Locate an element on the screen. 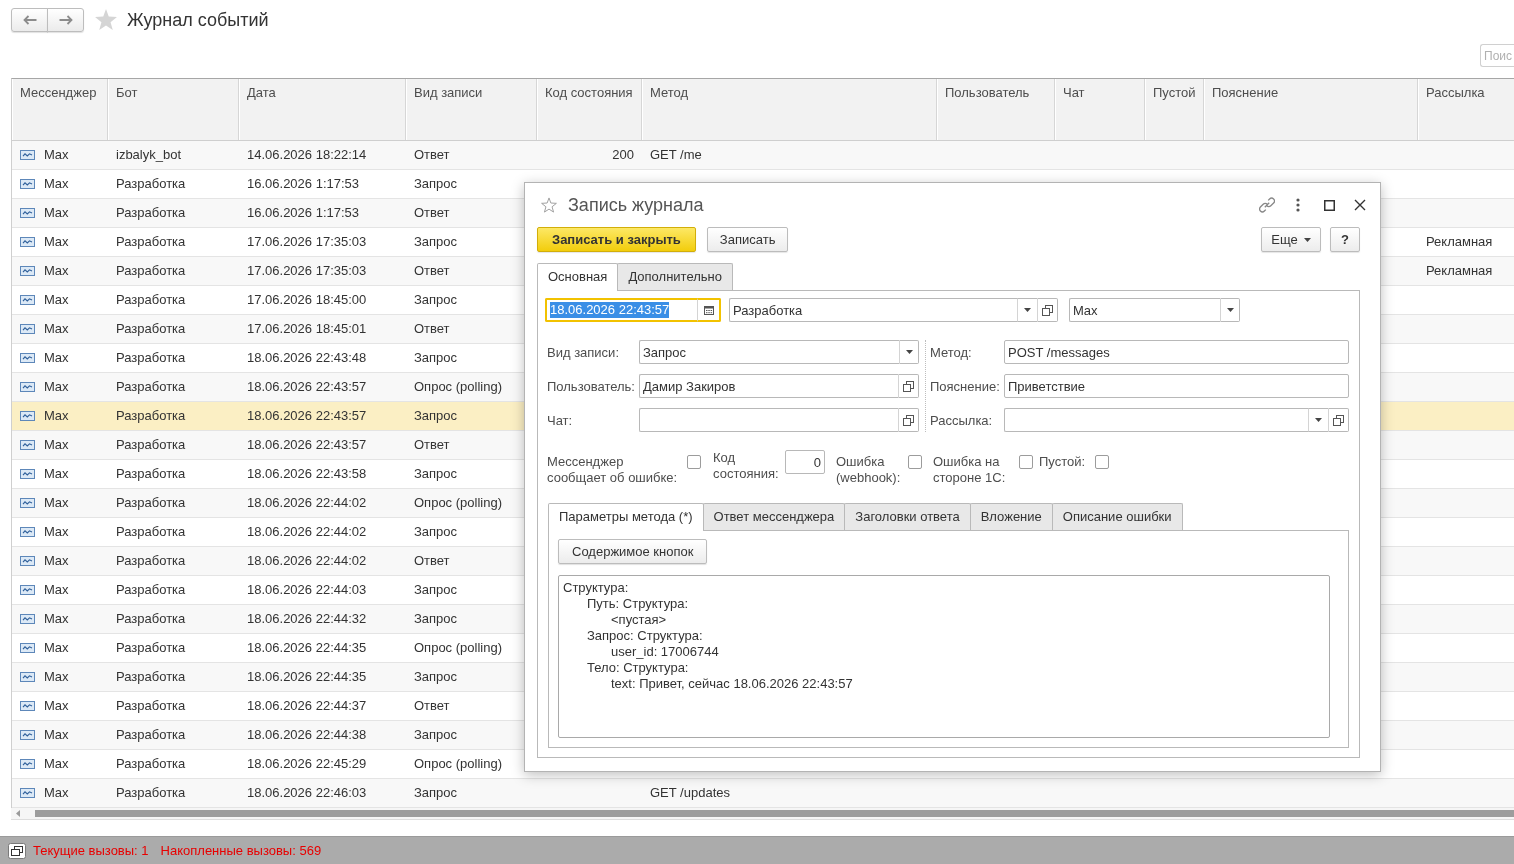 The image size is (1514, 864). calendar-button is located at coordinates (709, 310).